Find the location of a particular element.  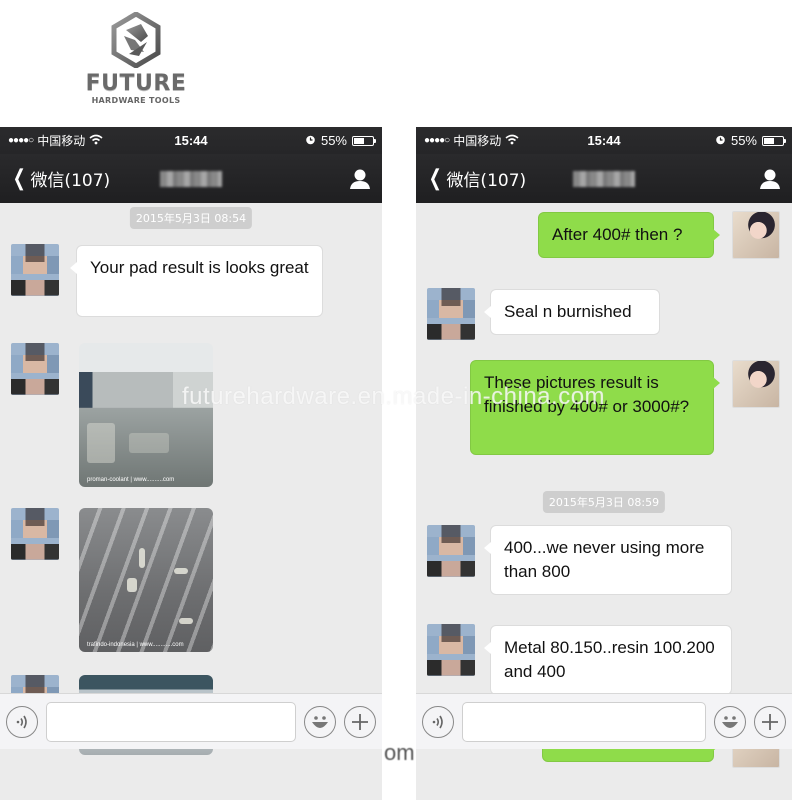

message-bubble: 400...we never using more than 800 is located at coordinates (608, 560).